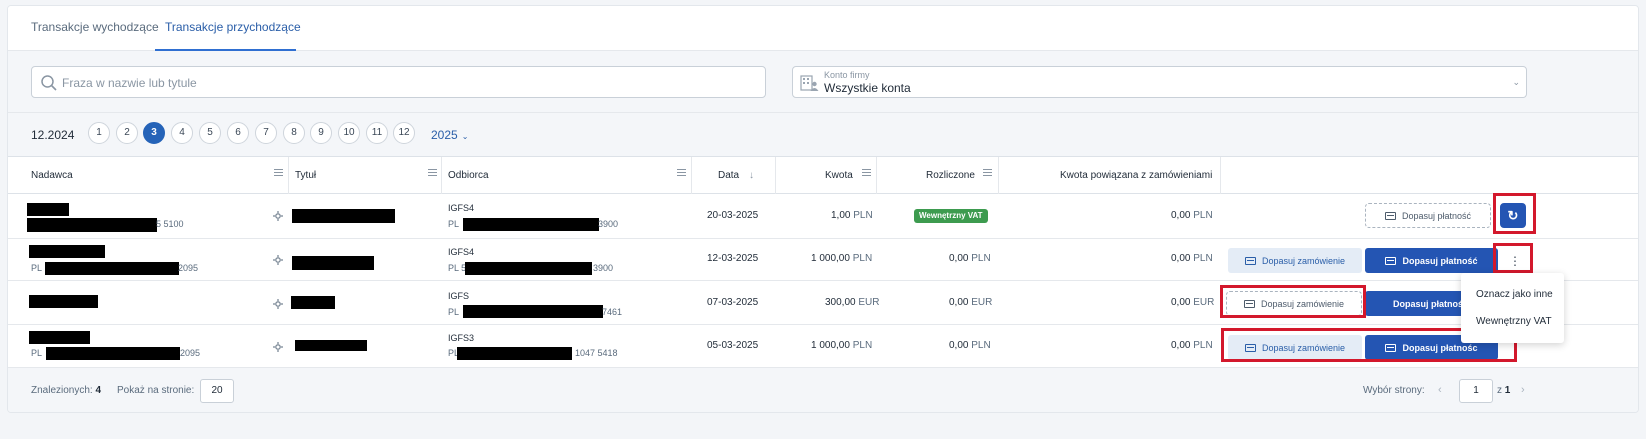 This screenshot has height=439, width=1646. What do you see at coordinates (98, 390) in the screenshot?
I see `results-value: 4` at bounding box center [98, 390].